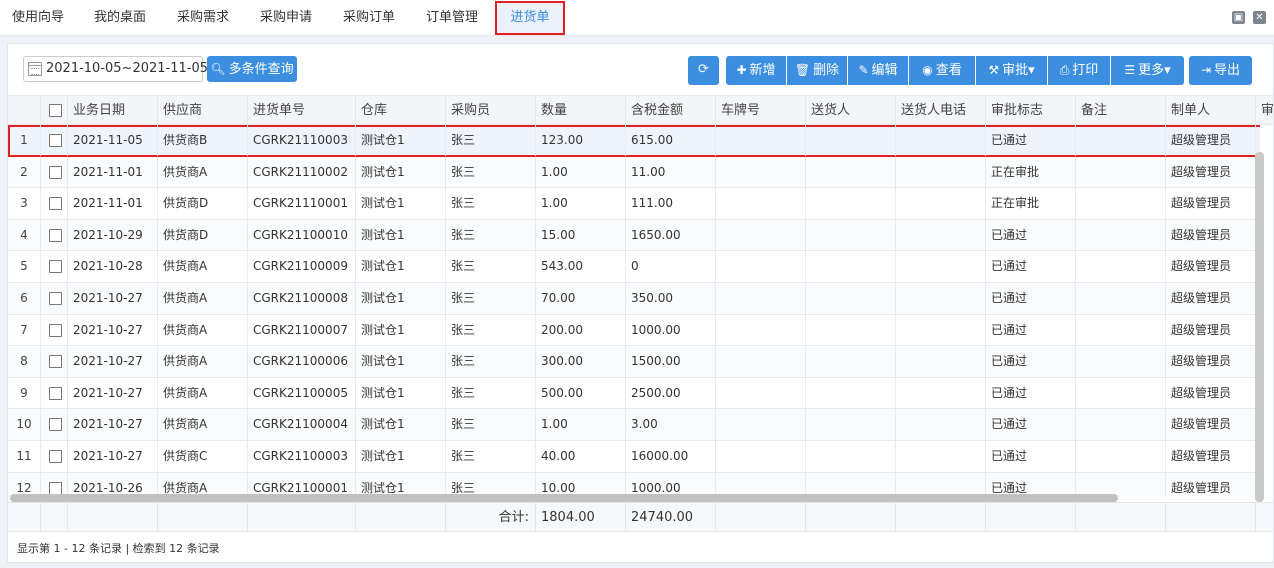 The image size is (1274, 568). Describe the element at coordinates (941, 110) in the screenshot. I see `header-deliverer-phone: 送货人电话` at that location.